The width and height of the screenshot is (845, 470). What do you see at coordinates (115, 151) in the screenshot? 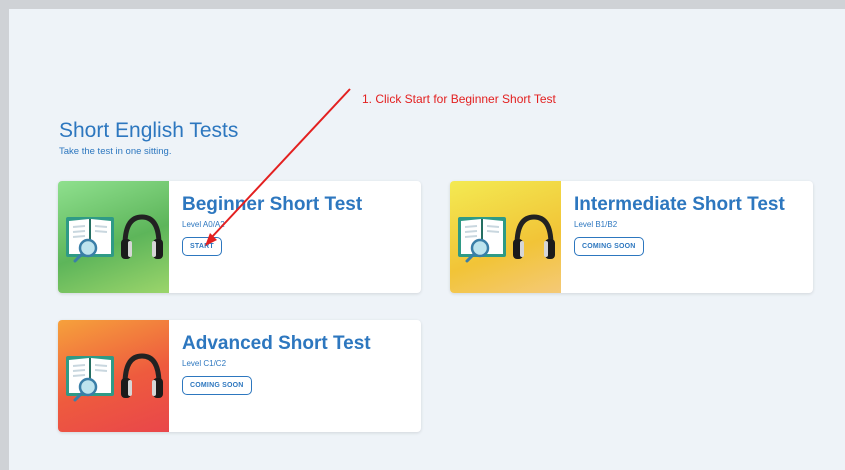
I see `section-subtitle: Take the test in one sitting.` at bounding box center [115, 151].